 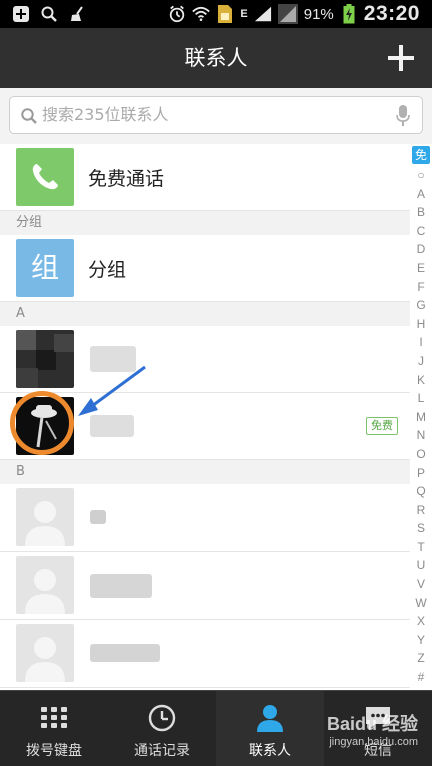 What do you see at coordinates (107, 270) in the screenshot?
I see `groups-label: 分组` at bounding box center [107, 270].